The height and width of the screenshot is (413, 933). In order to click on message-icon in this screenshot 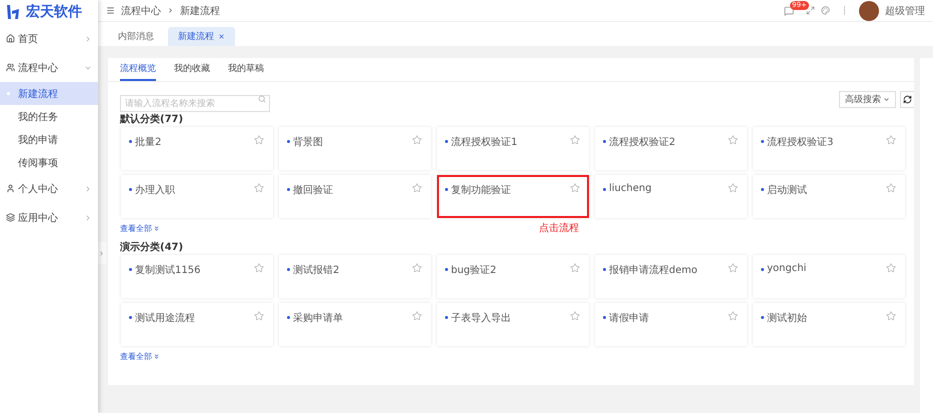, I will do `click(789, 11)`.